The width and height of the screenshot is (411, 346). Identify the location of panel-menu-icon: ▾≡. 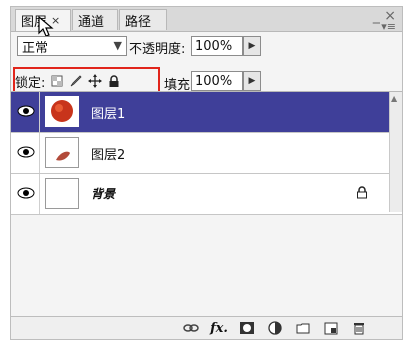
(388, 26).